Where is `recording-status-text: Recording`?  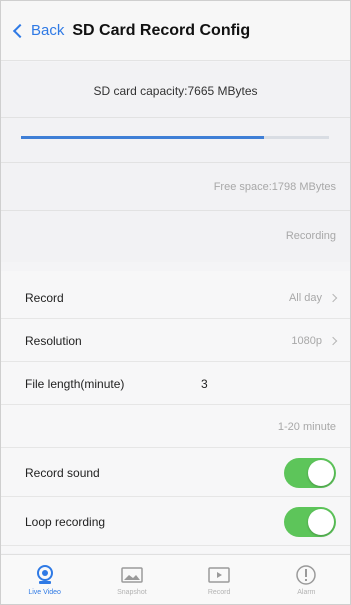
recording-status-text: Recording is located at coordinates (310, 236).